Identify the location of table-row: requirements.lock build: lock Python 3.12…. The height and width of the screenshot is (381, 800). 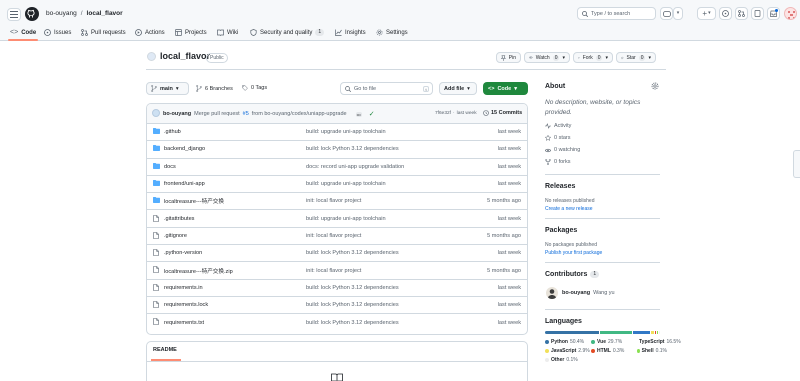
(337, 306).